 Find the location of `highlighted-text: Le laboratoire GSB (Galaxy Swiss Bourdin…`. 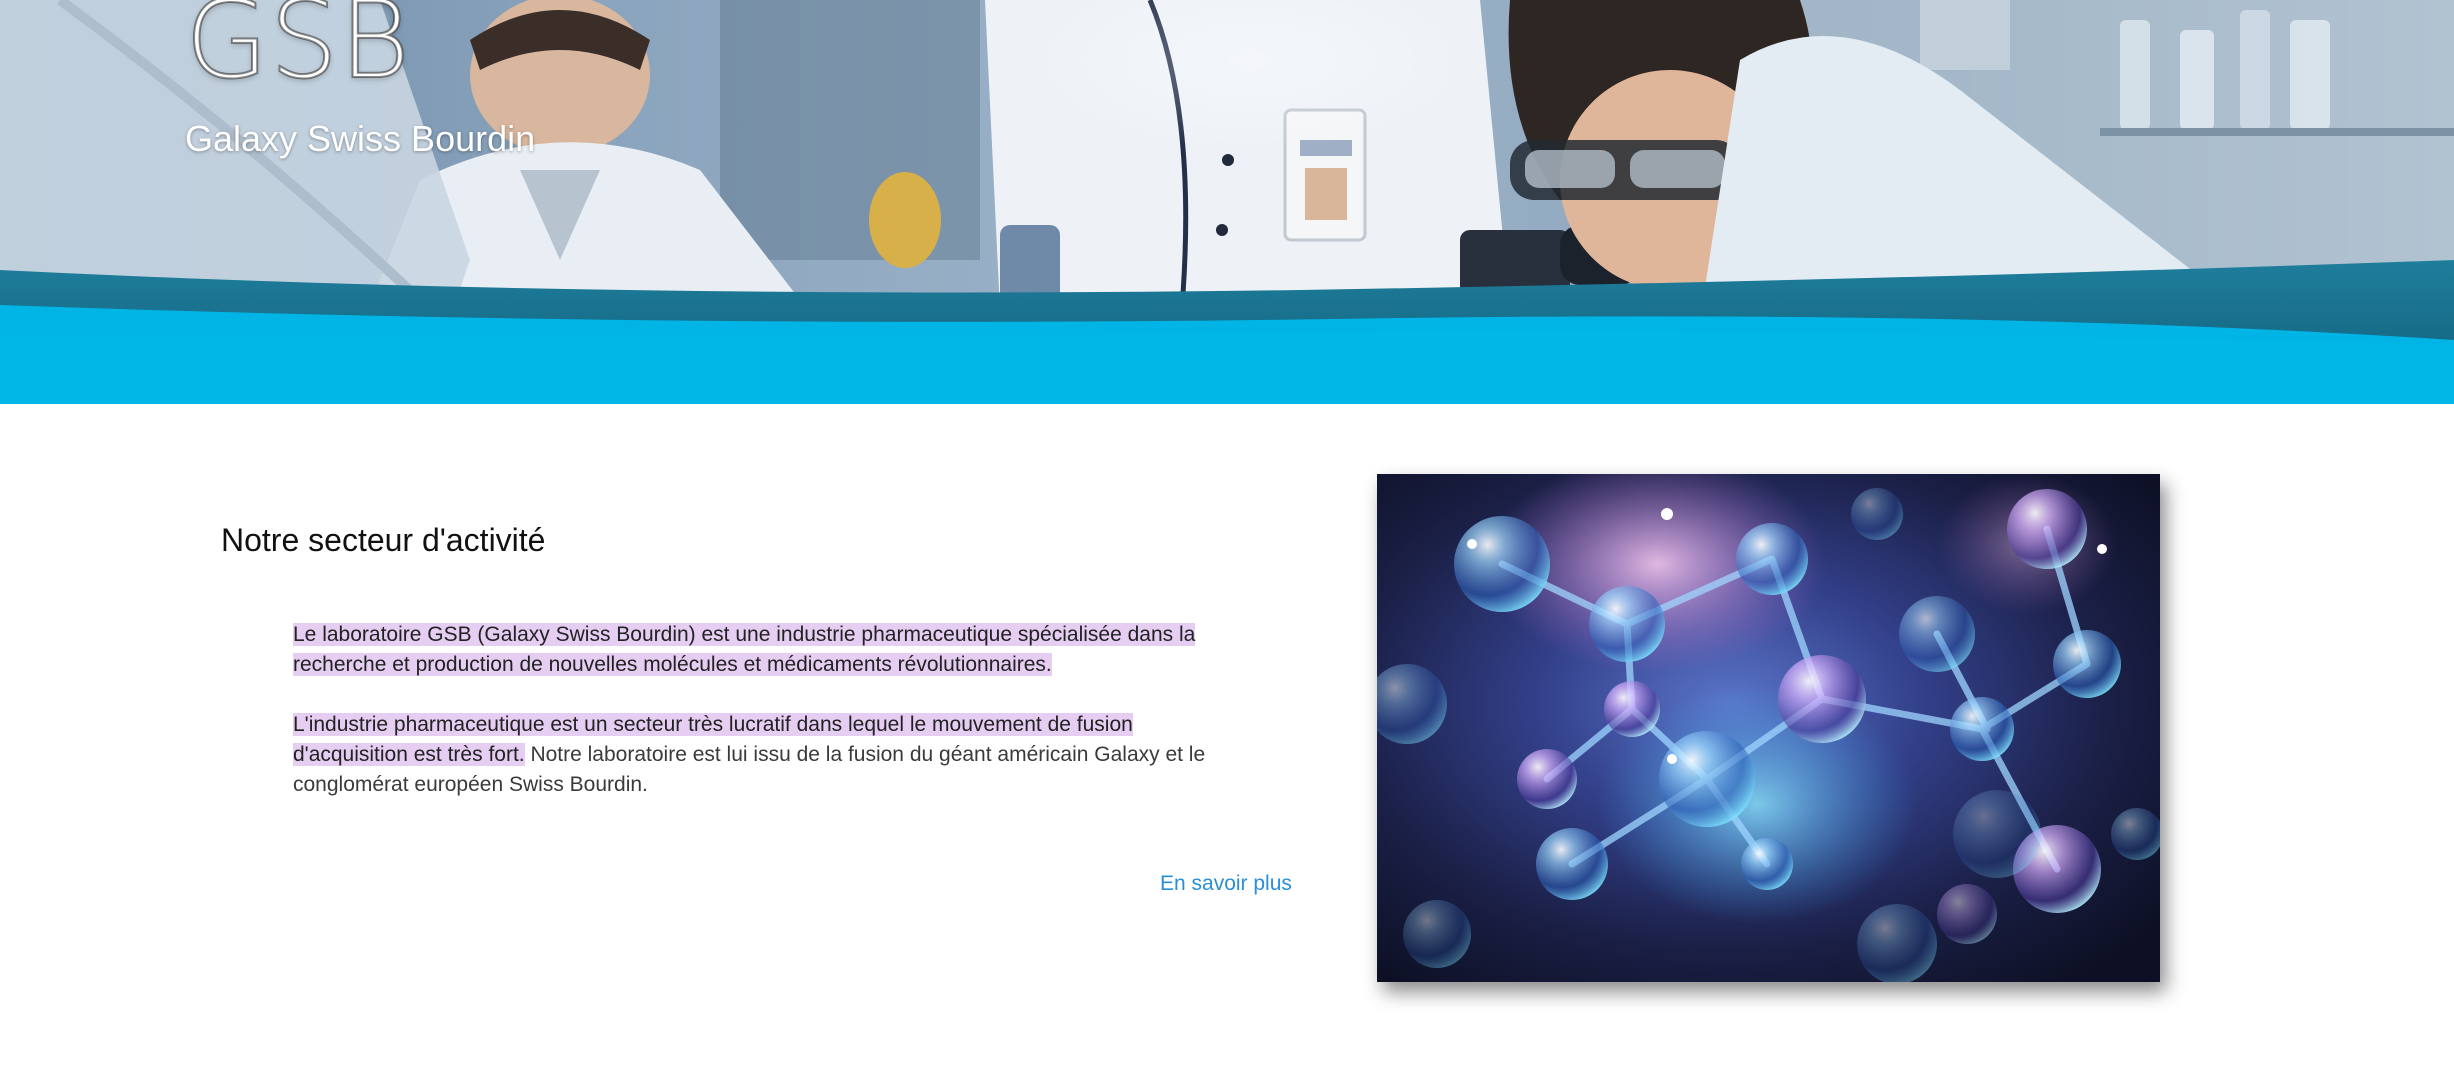

highlighted-text: Le laboratoire GSB (Galaxy Swiss Bourdin… is located at coordinates (744, 649).